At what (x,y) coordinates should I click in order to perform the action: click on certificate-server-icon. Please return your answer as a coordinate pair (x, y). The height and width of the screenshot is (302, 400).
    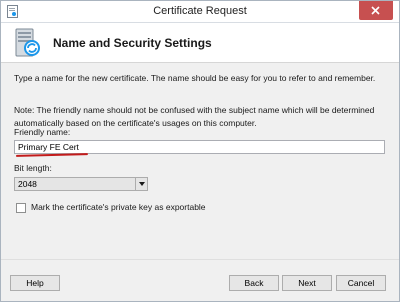
    Looking at the image, I should click on (27, 42).